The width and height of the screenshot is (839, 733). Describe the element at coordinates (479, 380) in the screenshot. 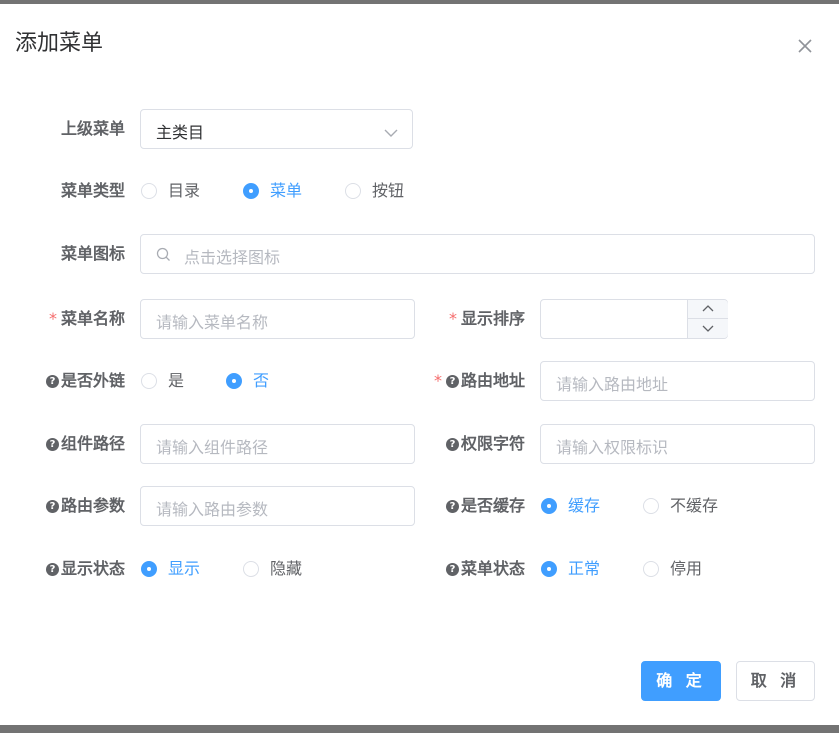

I see `path-label: *? 路由地址` at that location.